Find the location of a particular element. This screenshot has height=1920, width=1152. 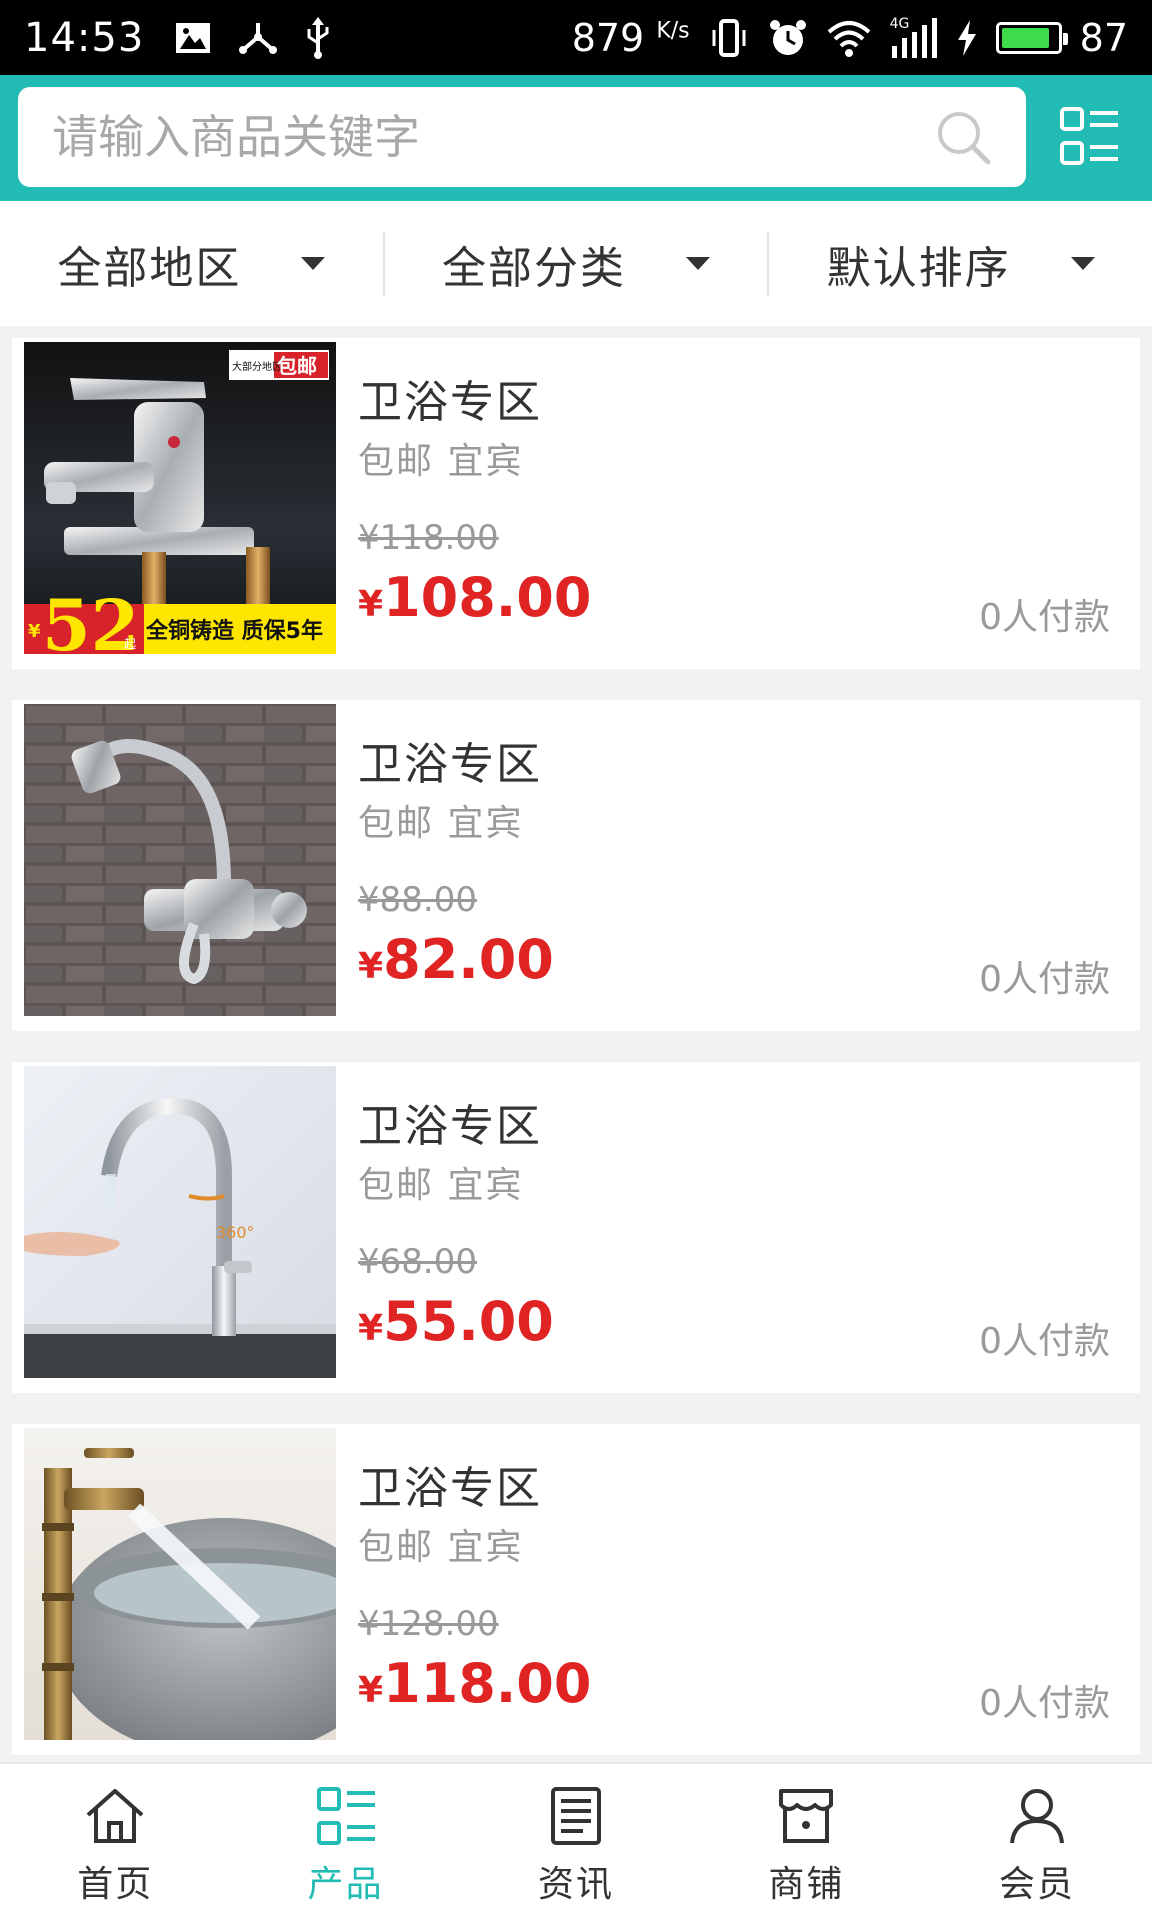

price-value: 118.00 is located at coordinates (487, 1683).